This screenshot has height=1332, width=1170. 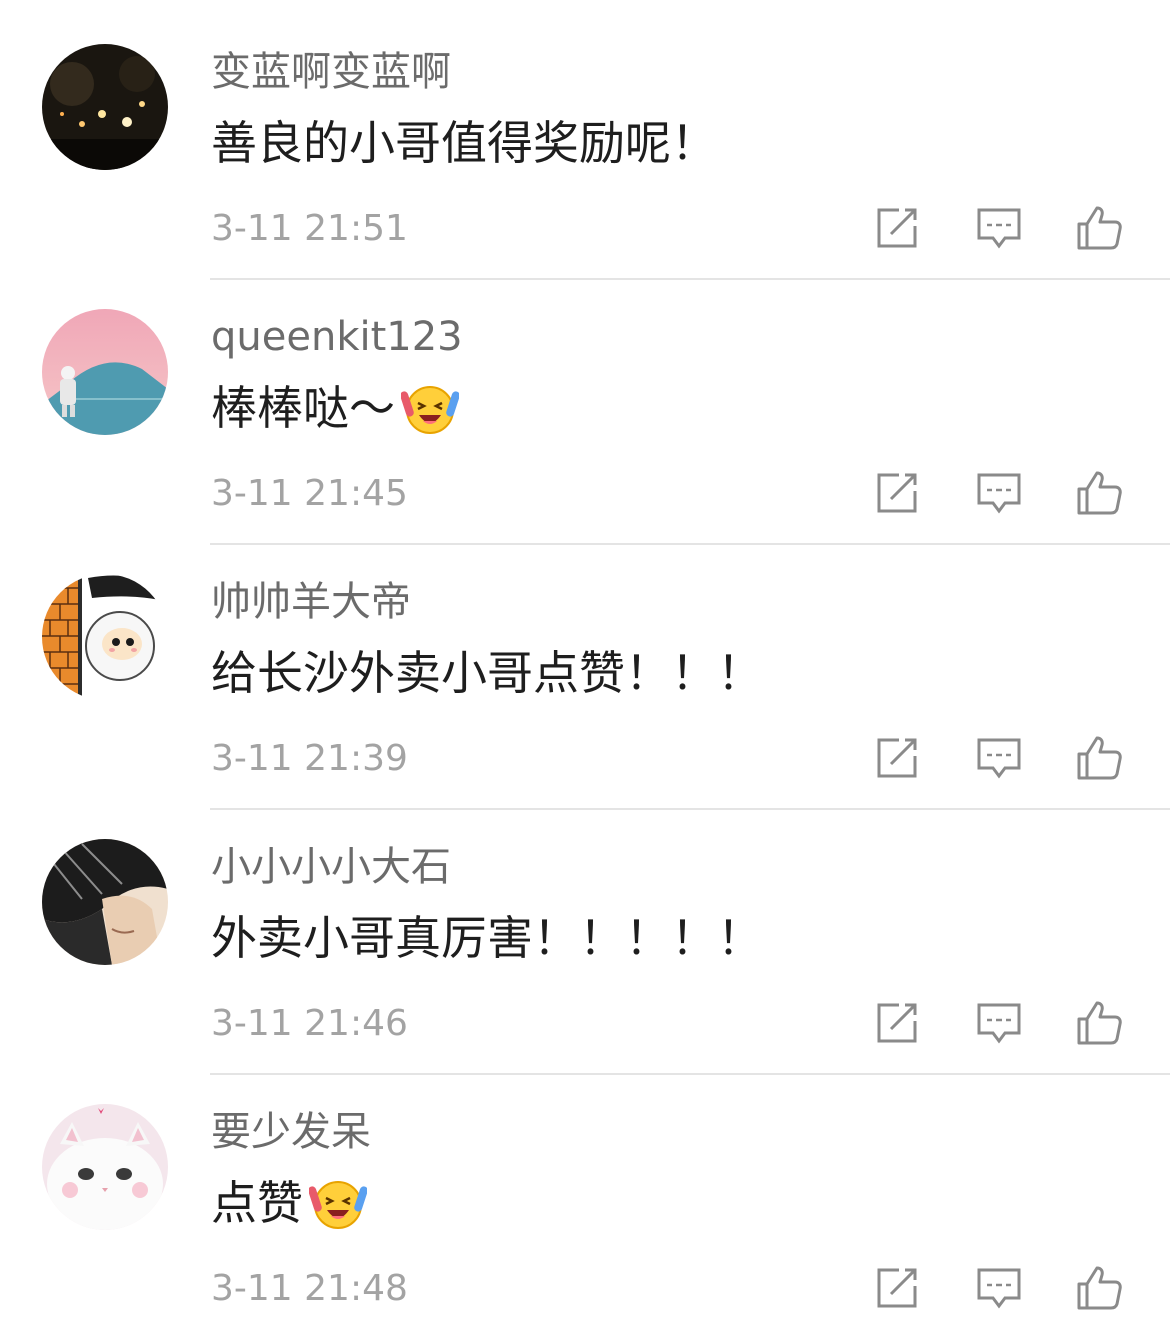 I want to click on comment-text-content: 点赞, so click(x=257, y=1203).